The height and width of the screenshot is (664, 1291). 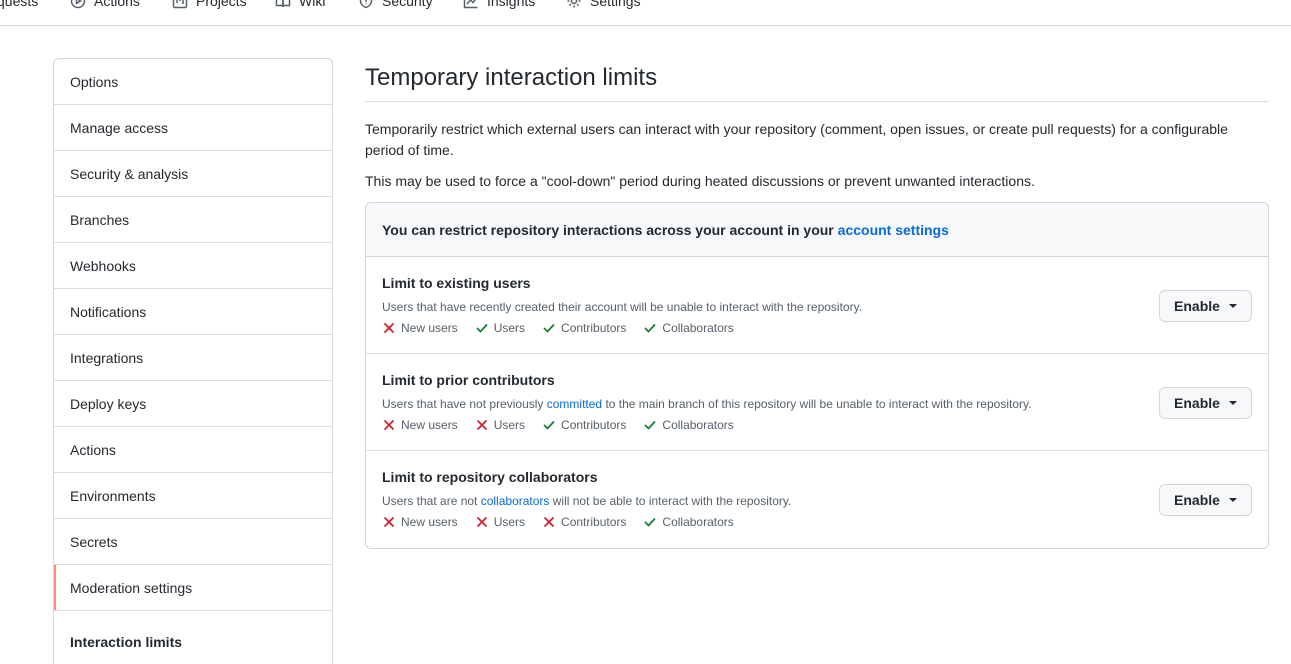 What do you see at coordinates (193, 588) in the screenshot?
I see `sidebar-item-moderation-settings: Moderation settings` at bounding box center [193, 588].